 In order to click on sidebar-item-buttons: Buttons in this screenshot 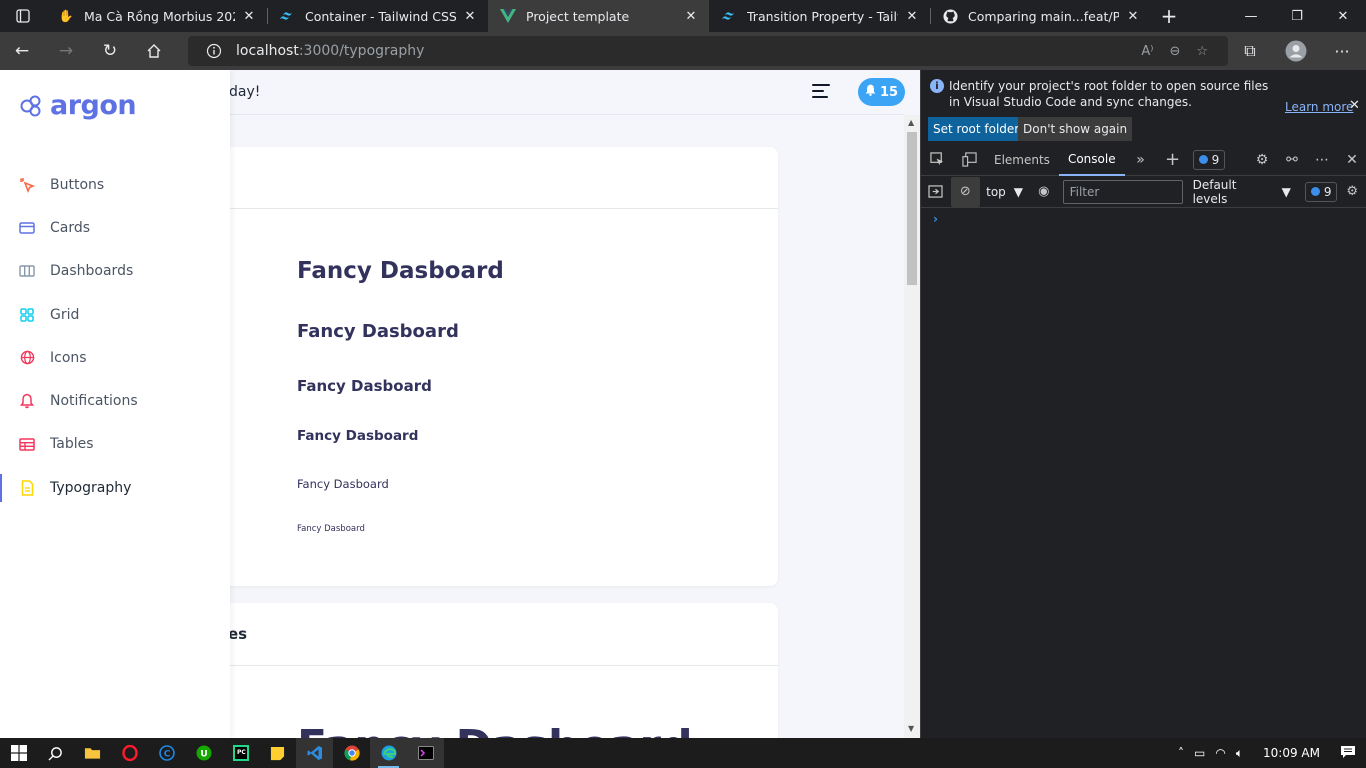, I will do `click(115, 184)`.